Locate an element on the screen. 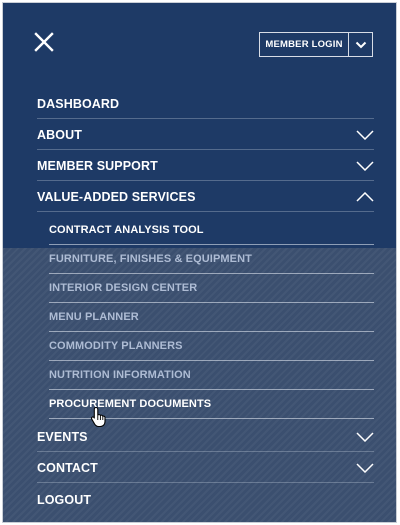 This screenshot has height=525, width=400. member-login-dropdown-button is located at coordinates (360, 44).